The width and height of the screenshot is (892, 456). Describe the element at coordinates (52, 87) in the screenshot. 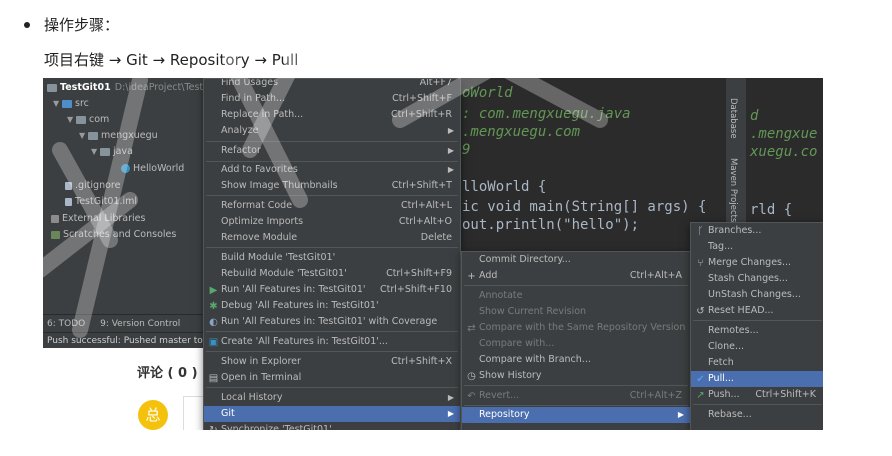

I see `module-folder-icon` at that location.